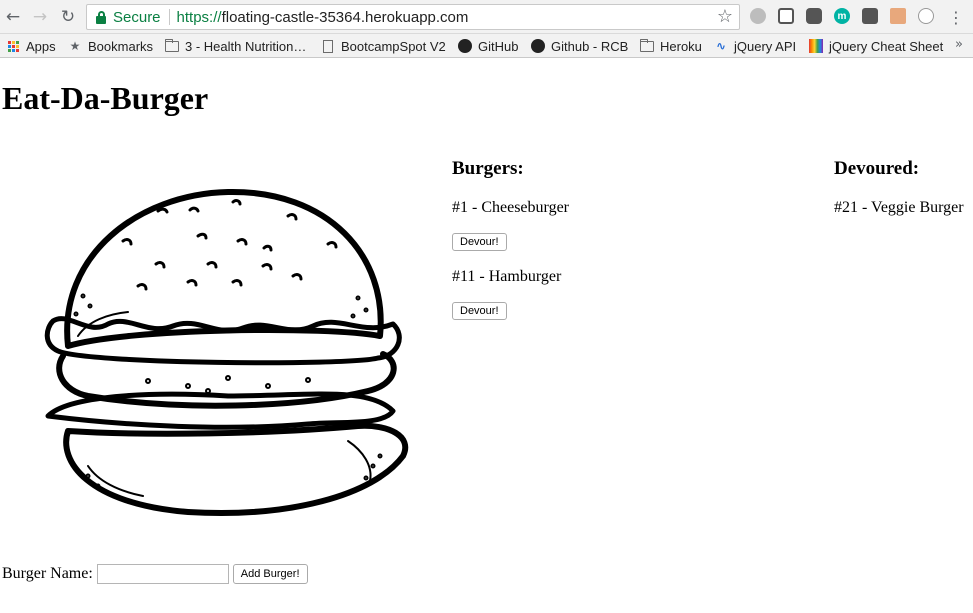 The width and height of the screenshot is (973, 613). Describe the element at coordinates (886, 46) in the screenshot. I see `bookmark-label: jQuery Cheat Sheet` at that location.